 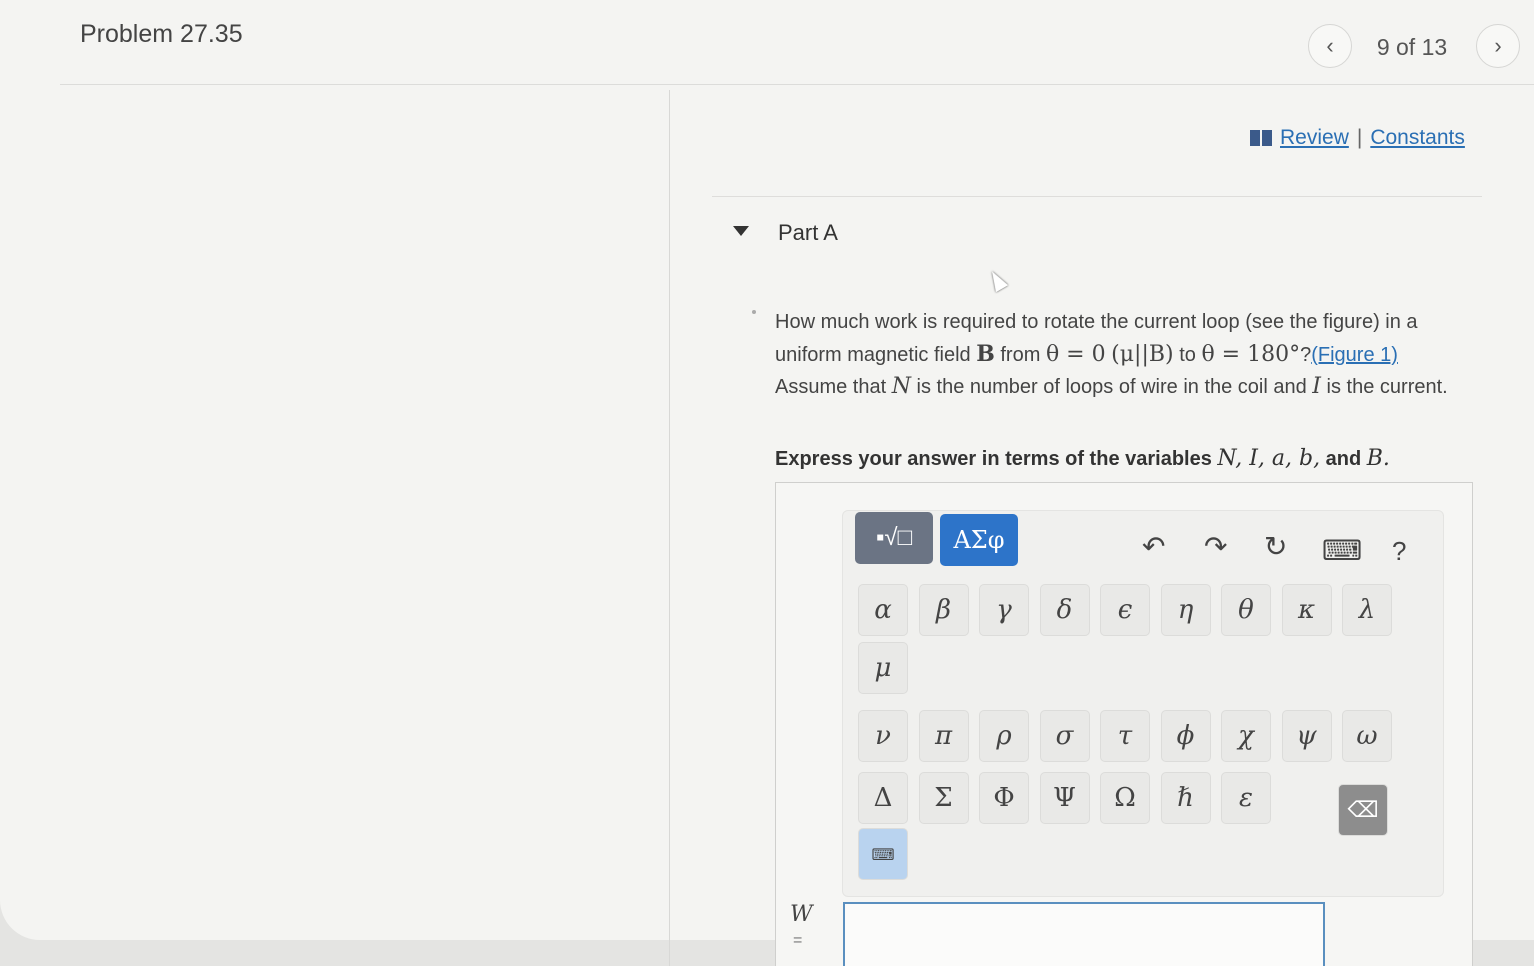 What do you see at coordinates (833, 387) in the screenshot?
I see `question-part-5: Assume that` at bounding box center [833, 387].